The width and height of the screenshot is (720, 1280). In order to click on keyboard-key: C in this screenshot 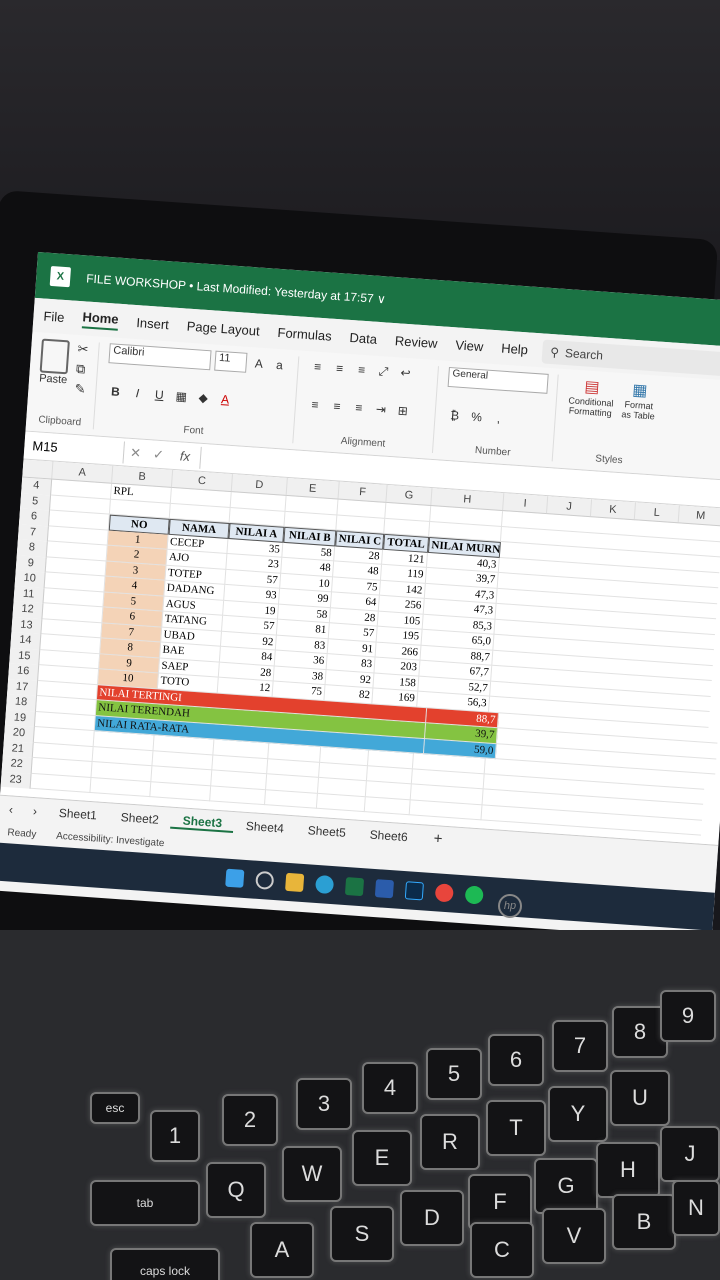, I will do `click(502, 1250)`.